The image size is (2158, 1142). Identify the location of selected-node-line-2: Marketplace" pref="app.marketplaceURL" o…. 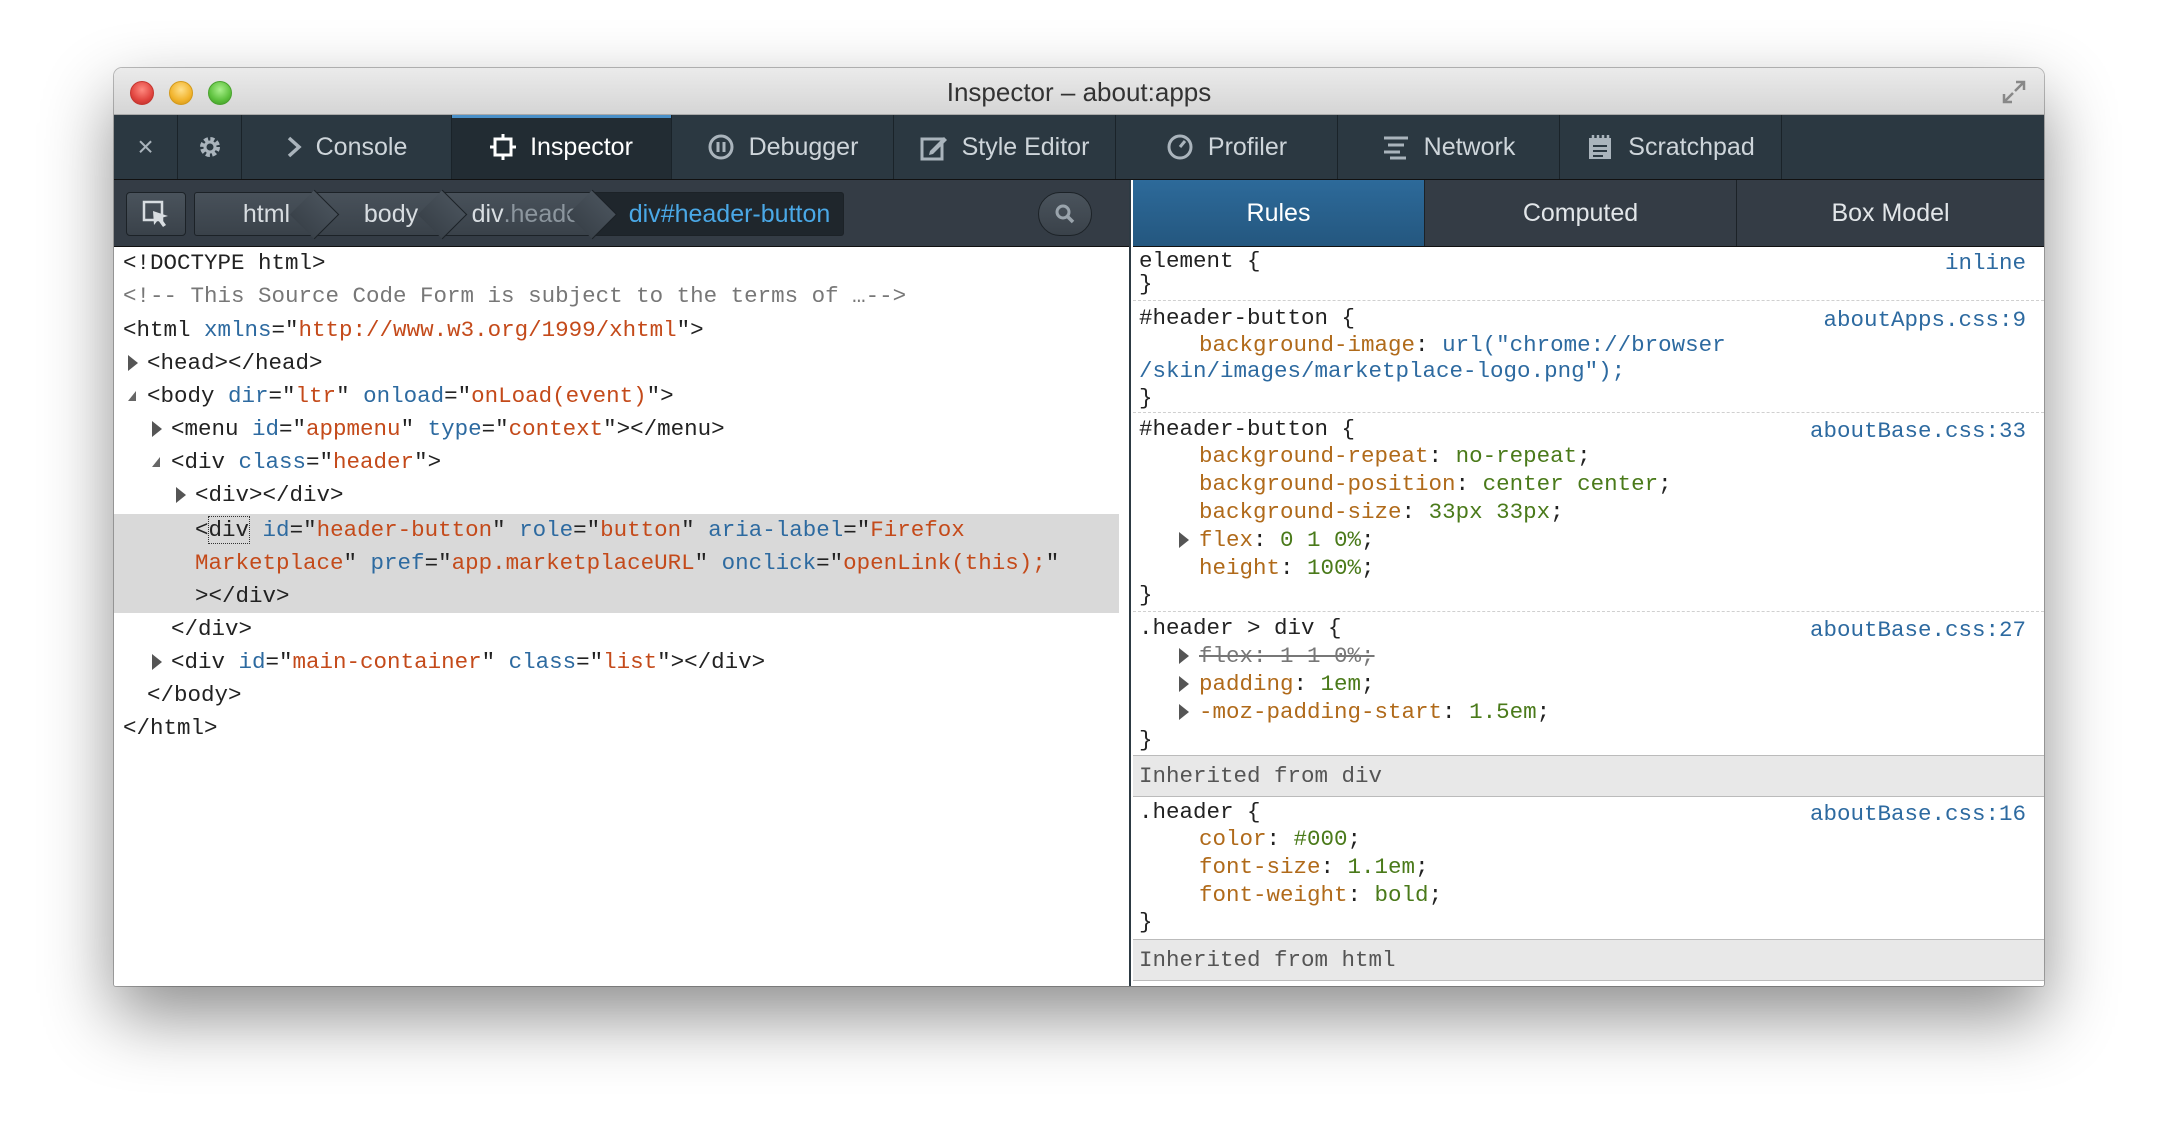
(627, 563).